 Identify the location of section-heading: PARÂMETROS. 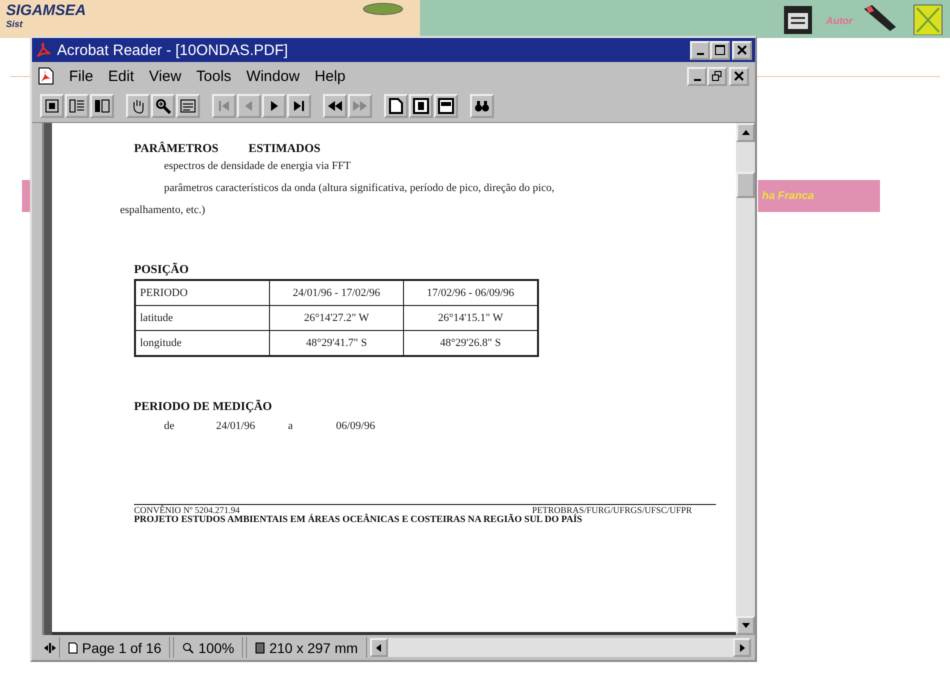
(176, 148).